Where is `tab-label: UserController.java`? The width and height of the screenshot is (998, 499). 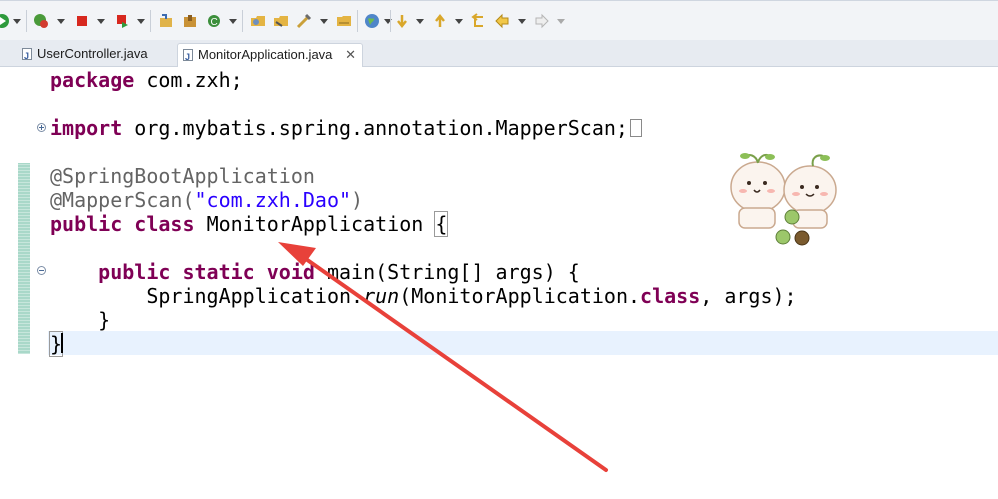
tab-label: UserController.java is located at coordinates (92, 53).